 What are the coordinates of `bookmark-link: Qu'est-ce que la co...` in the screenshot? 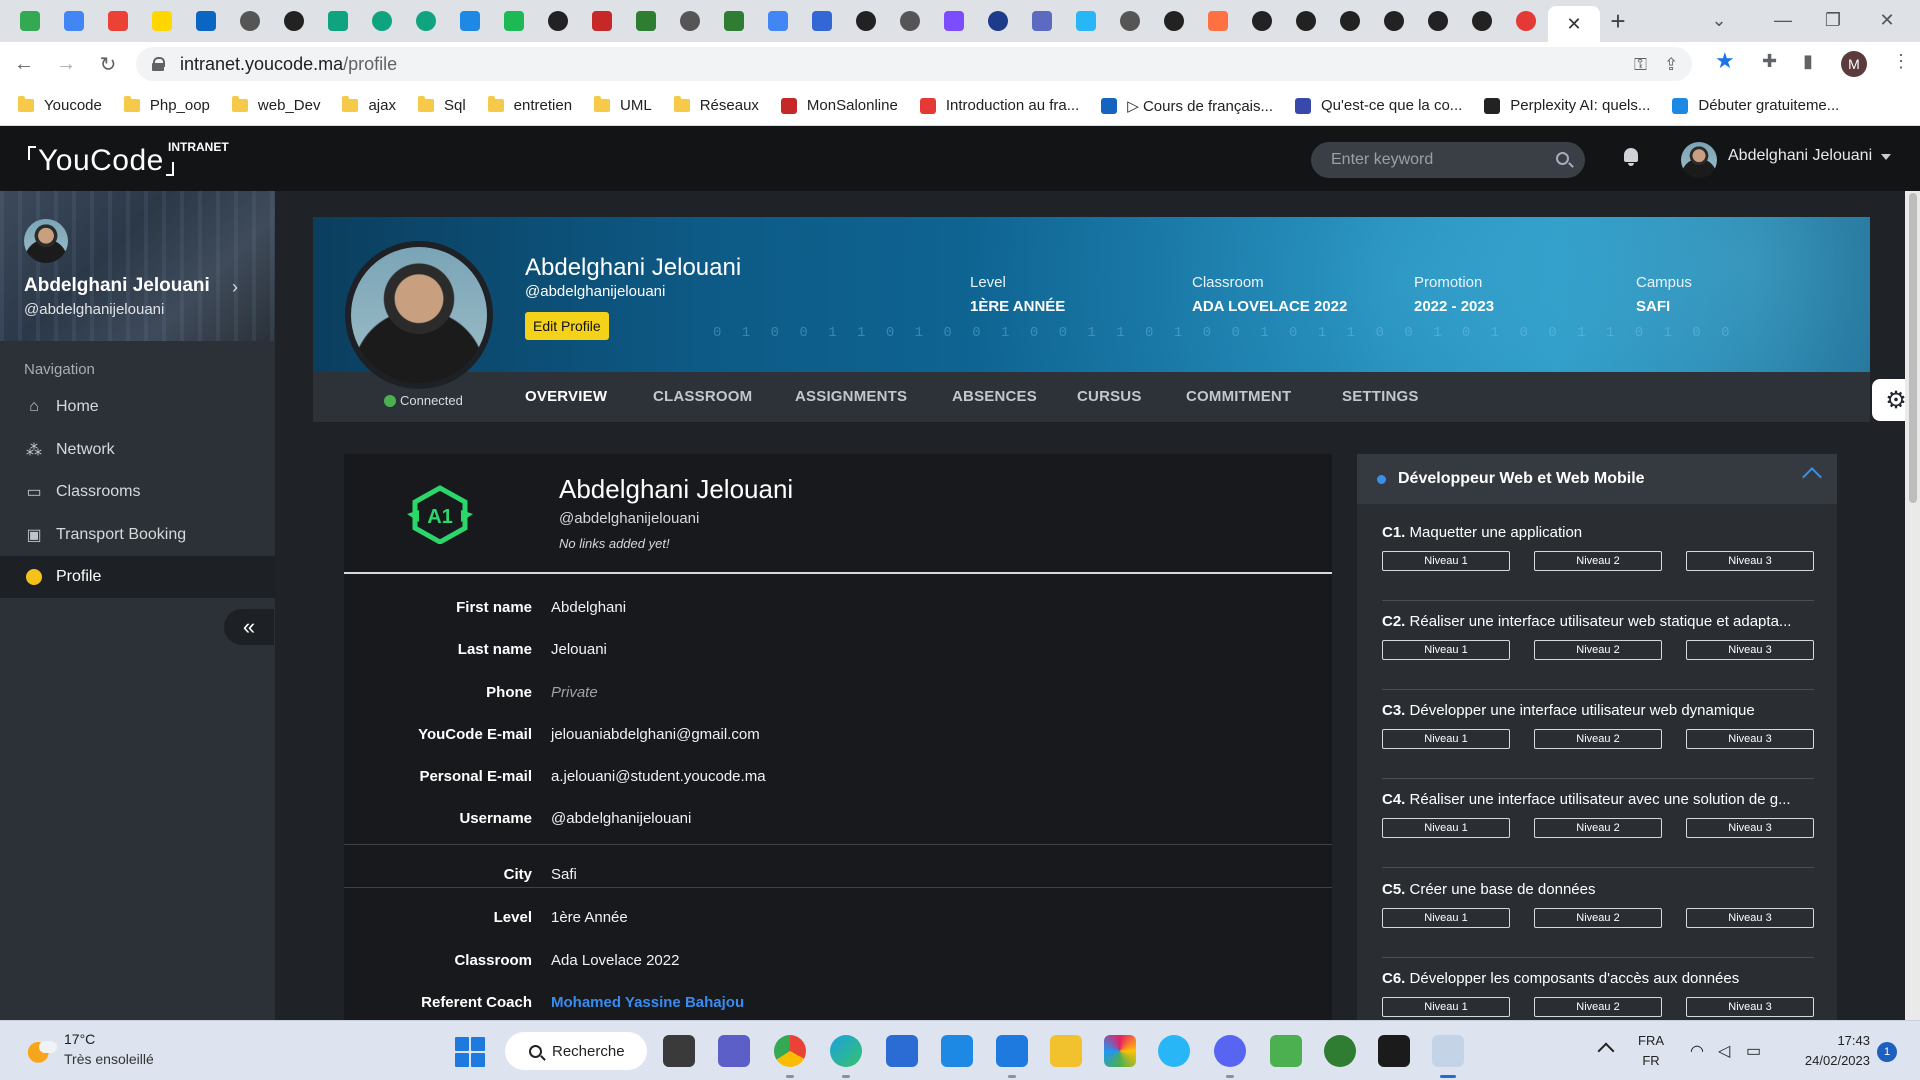 It's located at (1378, 105).